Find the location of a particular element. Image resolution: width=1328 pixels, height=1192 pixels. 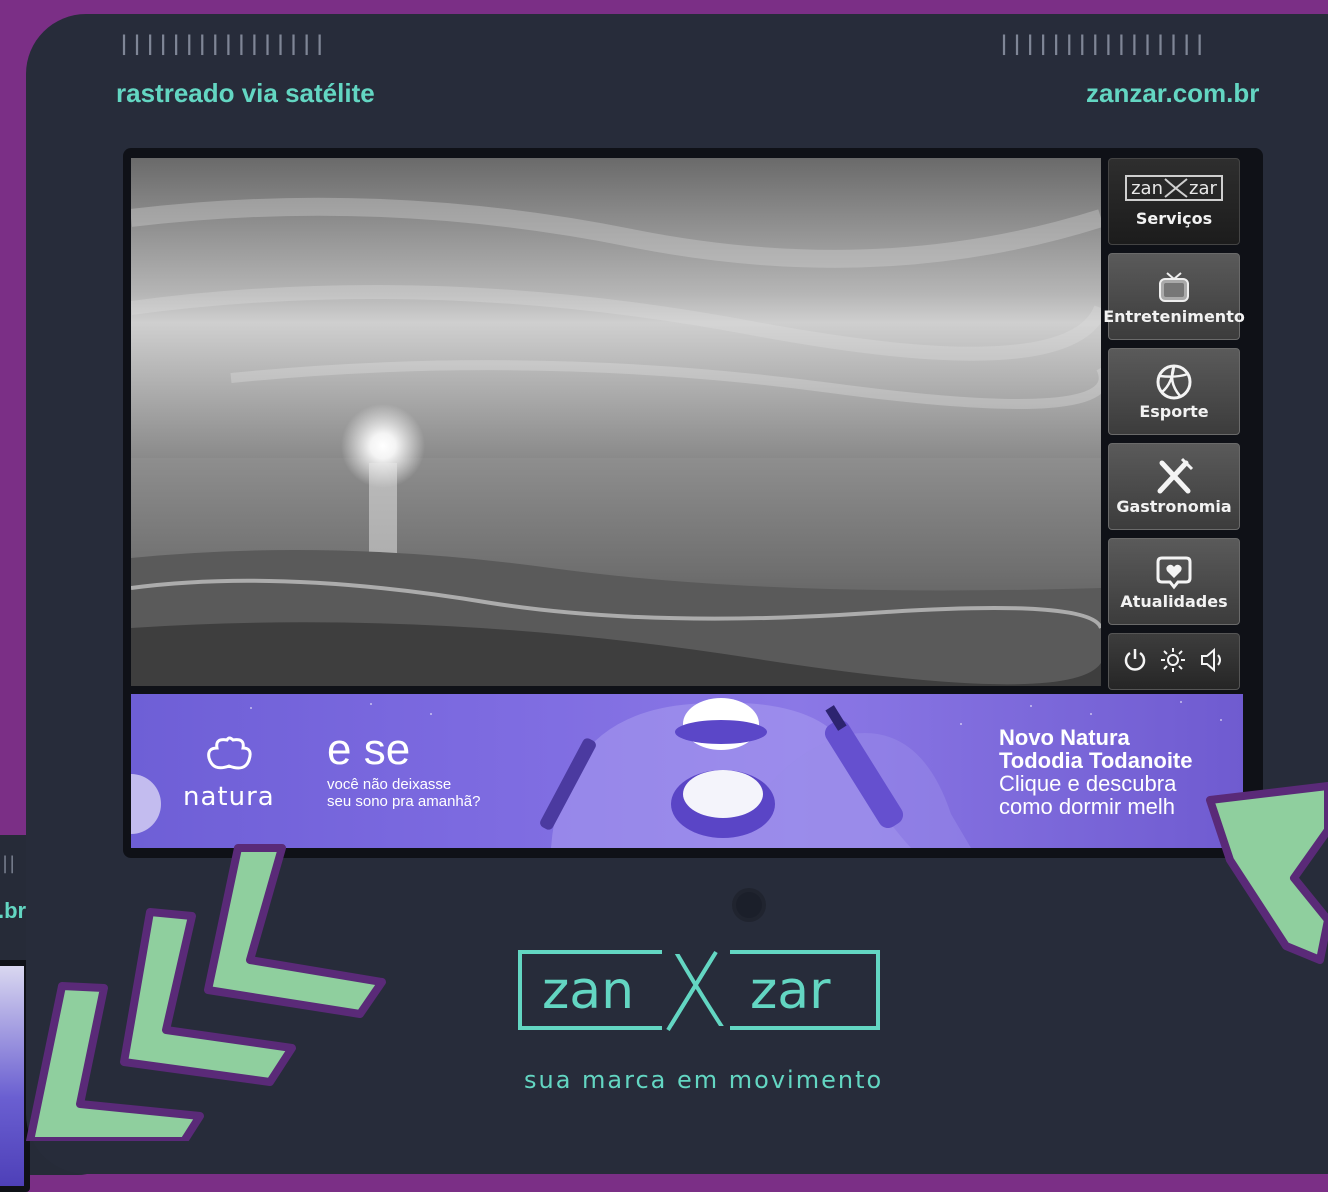

controls-bar is located at coordinates (1174, 661).